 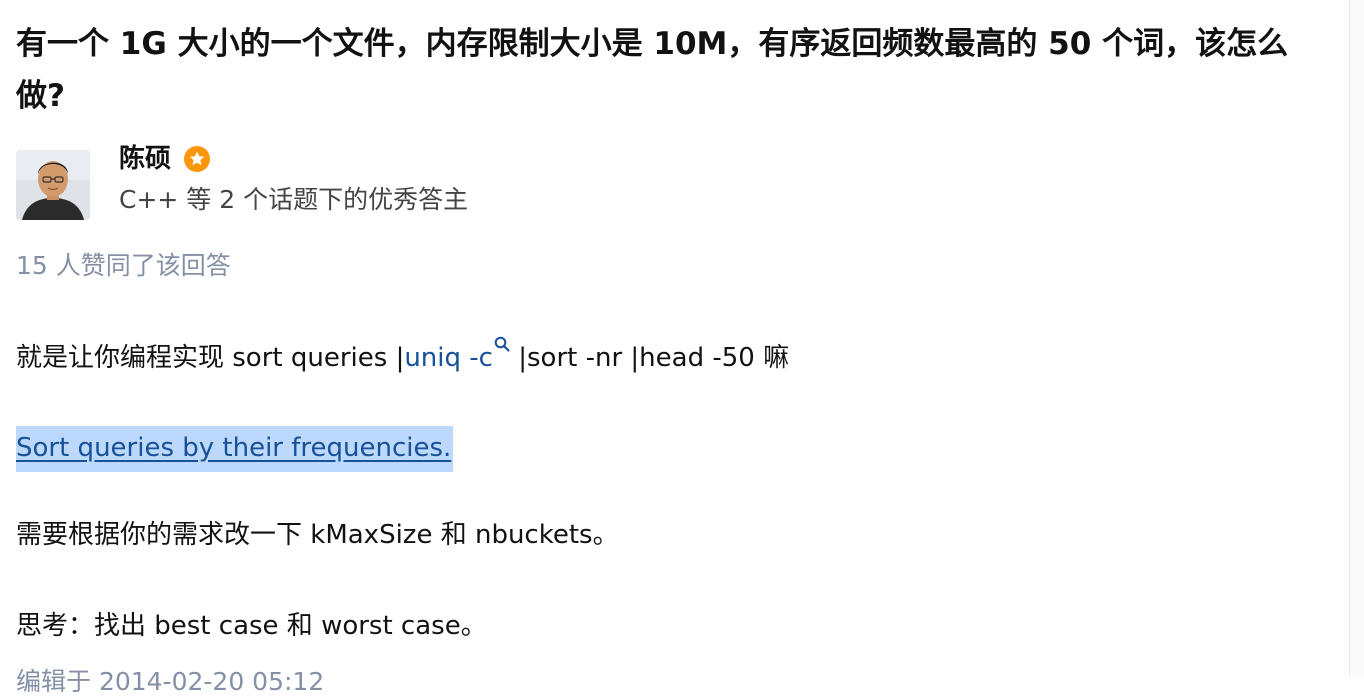 I want to click on author-avatar, so click(x=53, y=185).